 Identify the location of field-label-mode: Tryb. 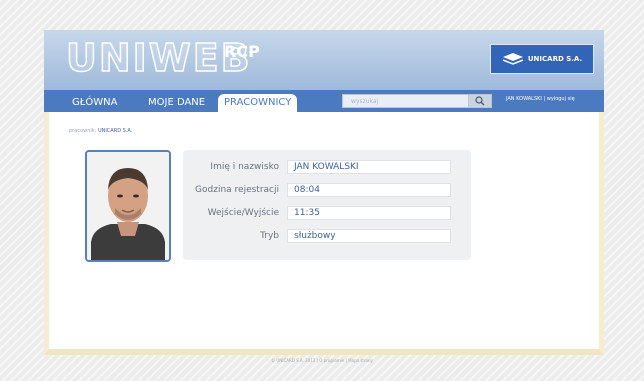
(269, 236).